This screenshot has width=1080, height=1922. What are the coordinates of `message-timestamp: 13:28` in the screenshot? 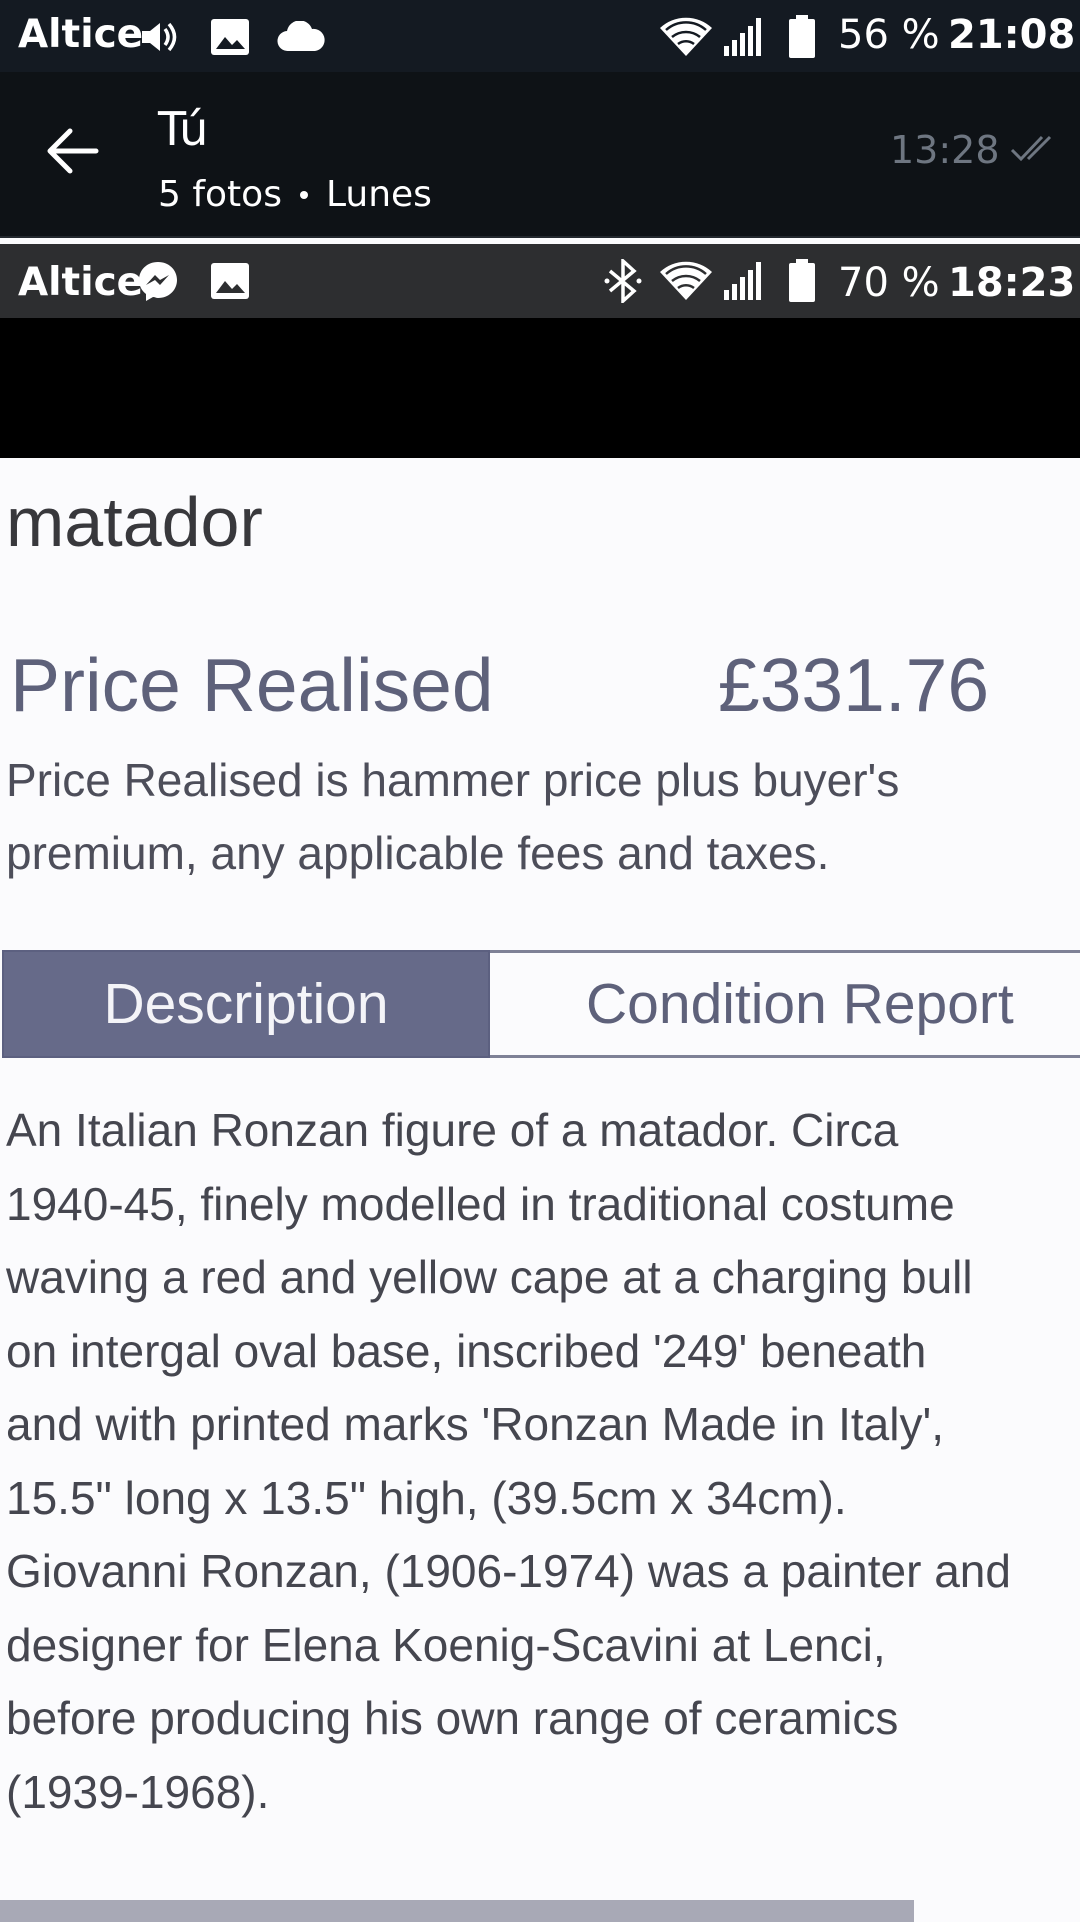 It's located at (974, 150).